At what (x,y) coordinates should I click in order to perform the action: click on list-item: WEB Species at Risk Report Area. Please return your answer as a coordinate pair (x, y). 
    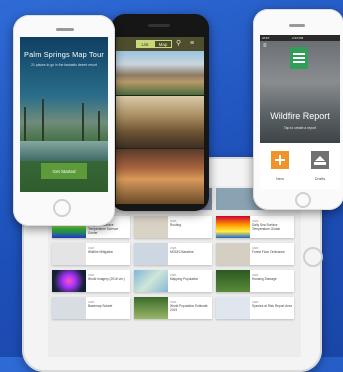
    Looking at the image, I should click on (255, 308).